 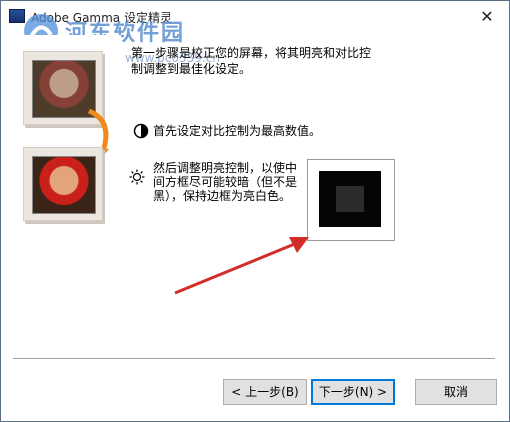 I want to click on monitor-after-image, so click(x=63, y=184).